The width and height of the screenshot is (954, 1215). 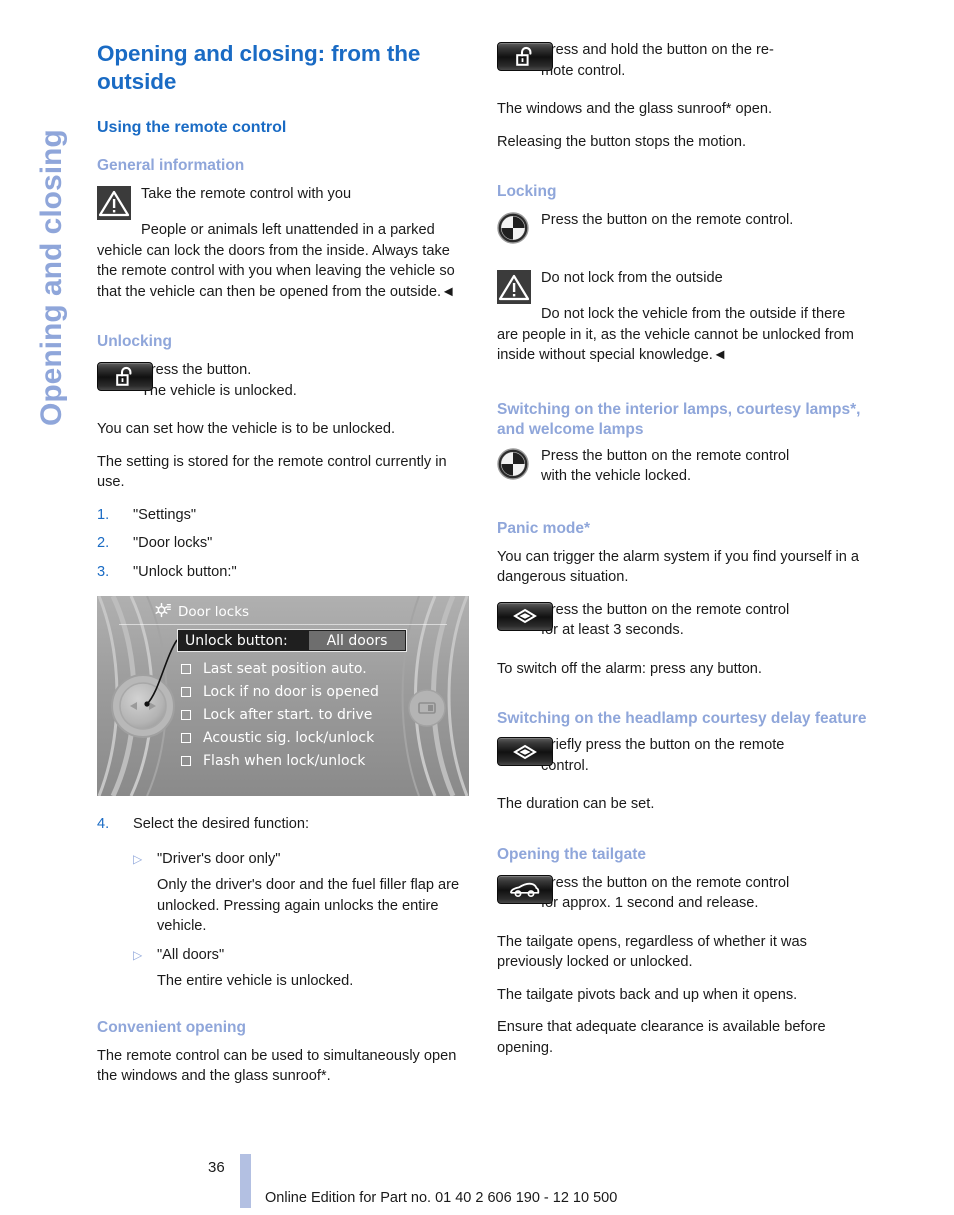 I want to click on list-item: 3. "Unlock button:", so click(x=283, y=572).